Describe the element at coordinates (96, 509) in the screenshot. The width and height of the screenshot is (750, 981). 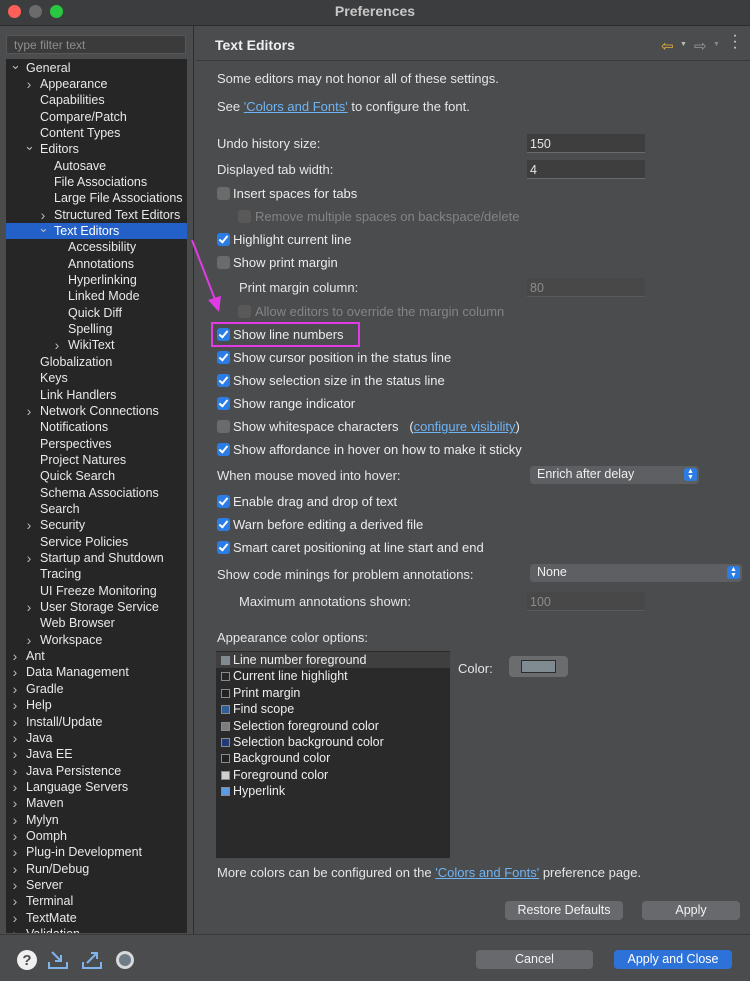
I see `tree-item: Search` at that location.